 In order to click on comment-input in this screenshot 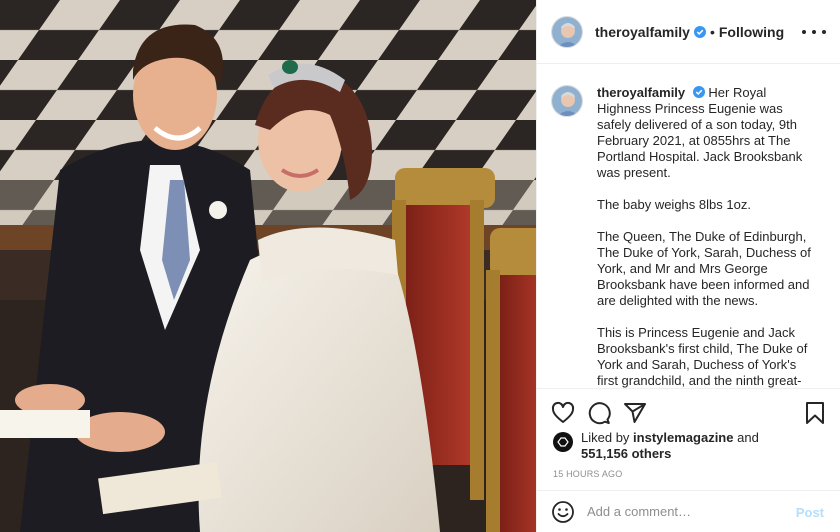, I will do `click(687, 511)`.